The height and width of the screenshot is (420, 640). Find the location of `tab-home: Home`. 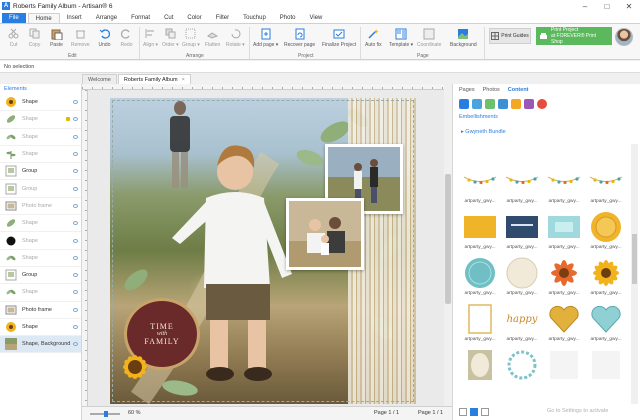

tab-home: Home is located at coordinates (43, 18).